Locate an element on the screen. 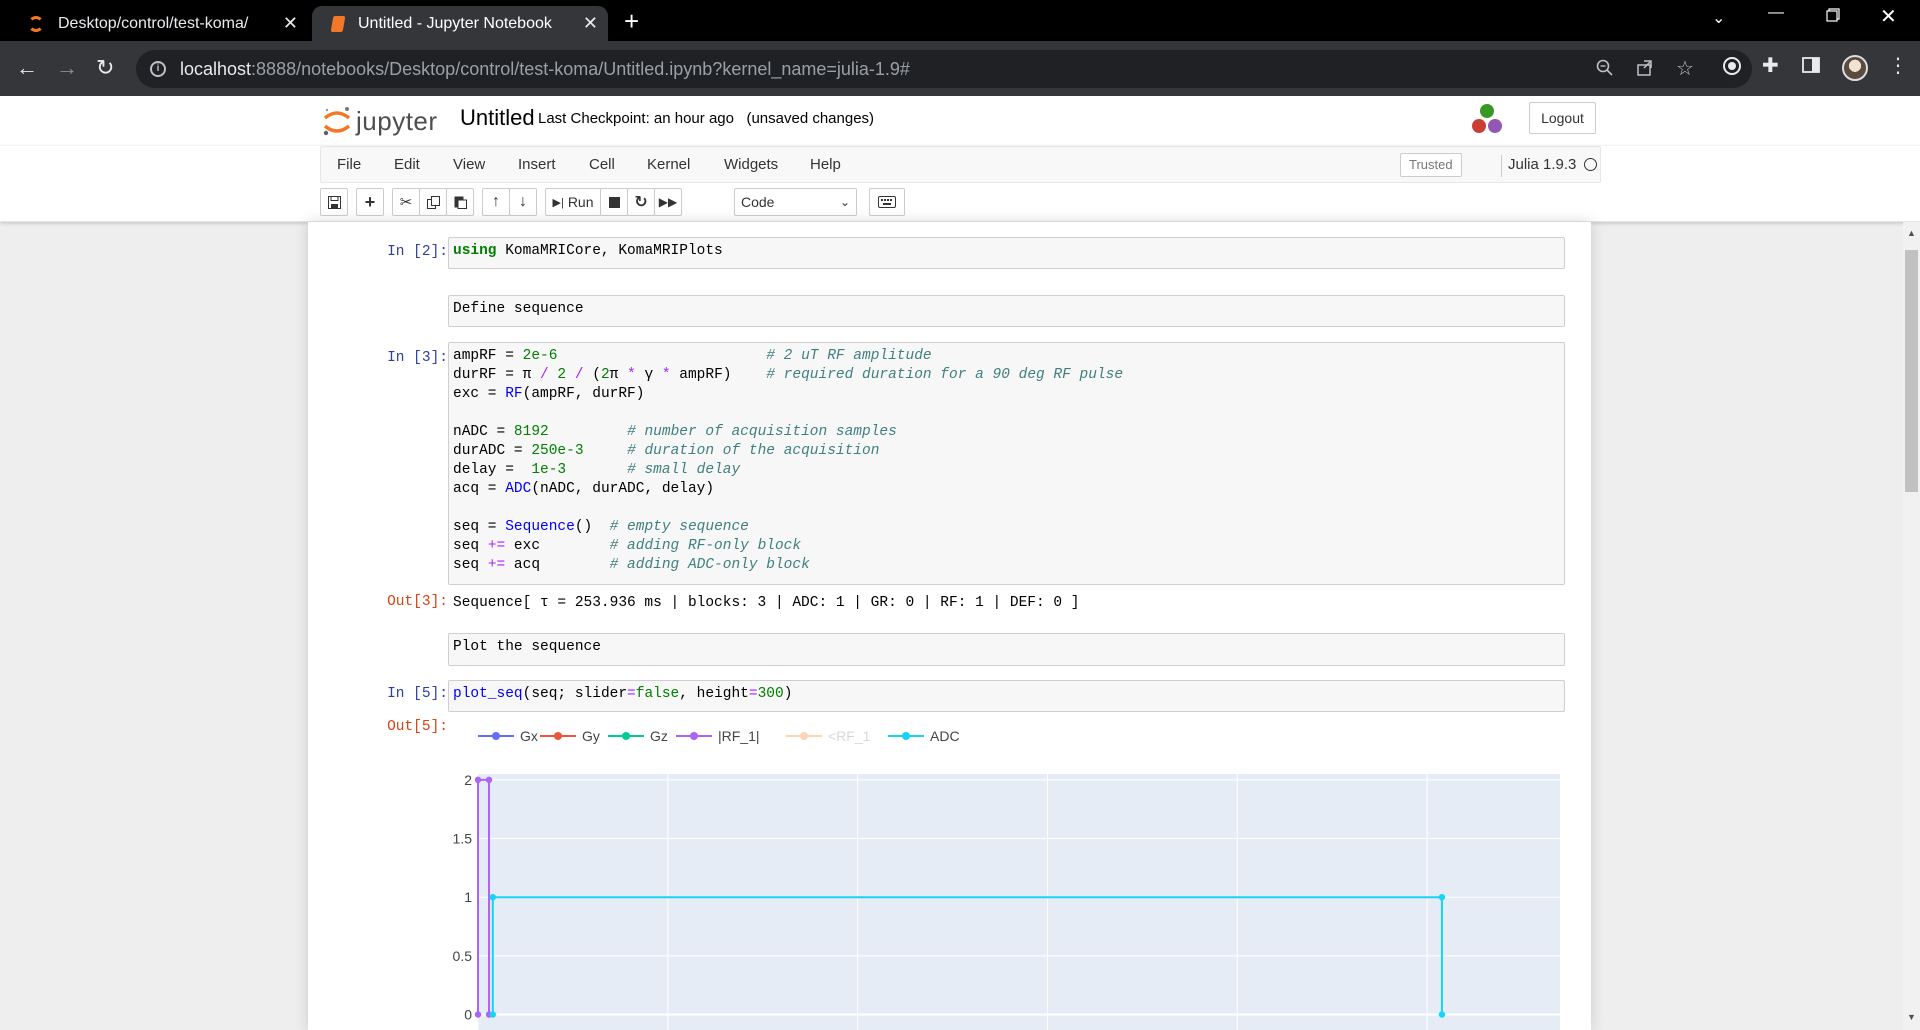  y-tick-label: 0 is located at coordinates (468, 1015).